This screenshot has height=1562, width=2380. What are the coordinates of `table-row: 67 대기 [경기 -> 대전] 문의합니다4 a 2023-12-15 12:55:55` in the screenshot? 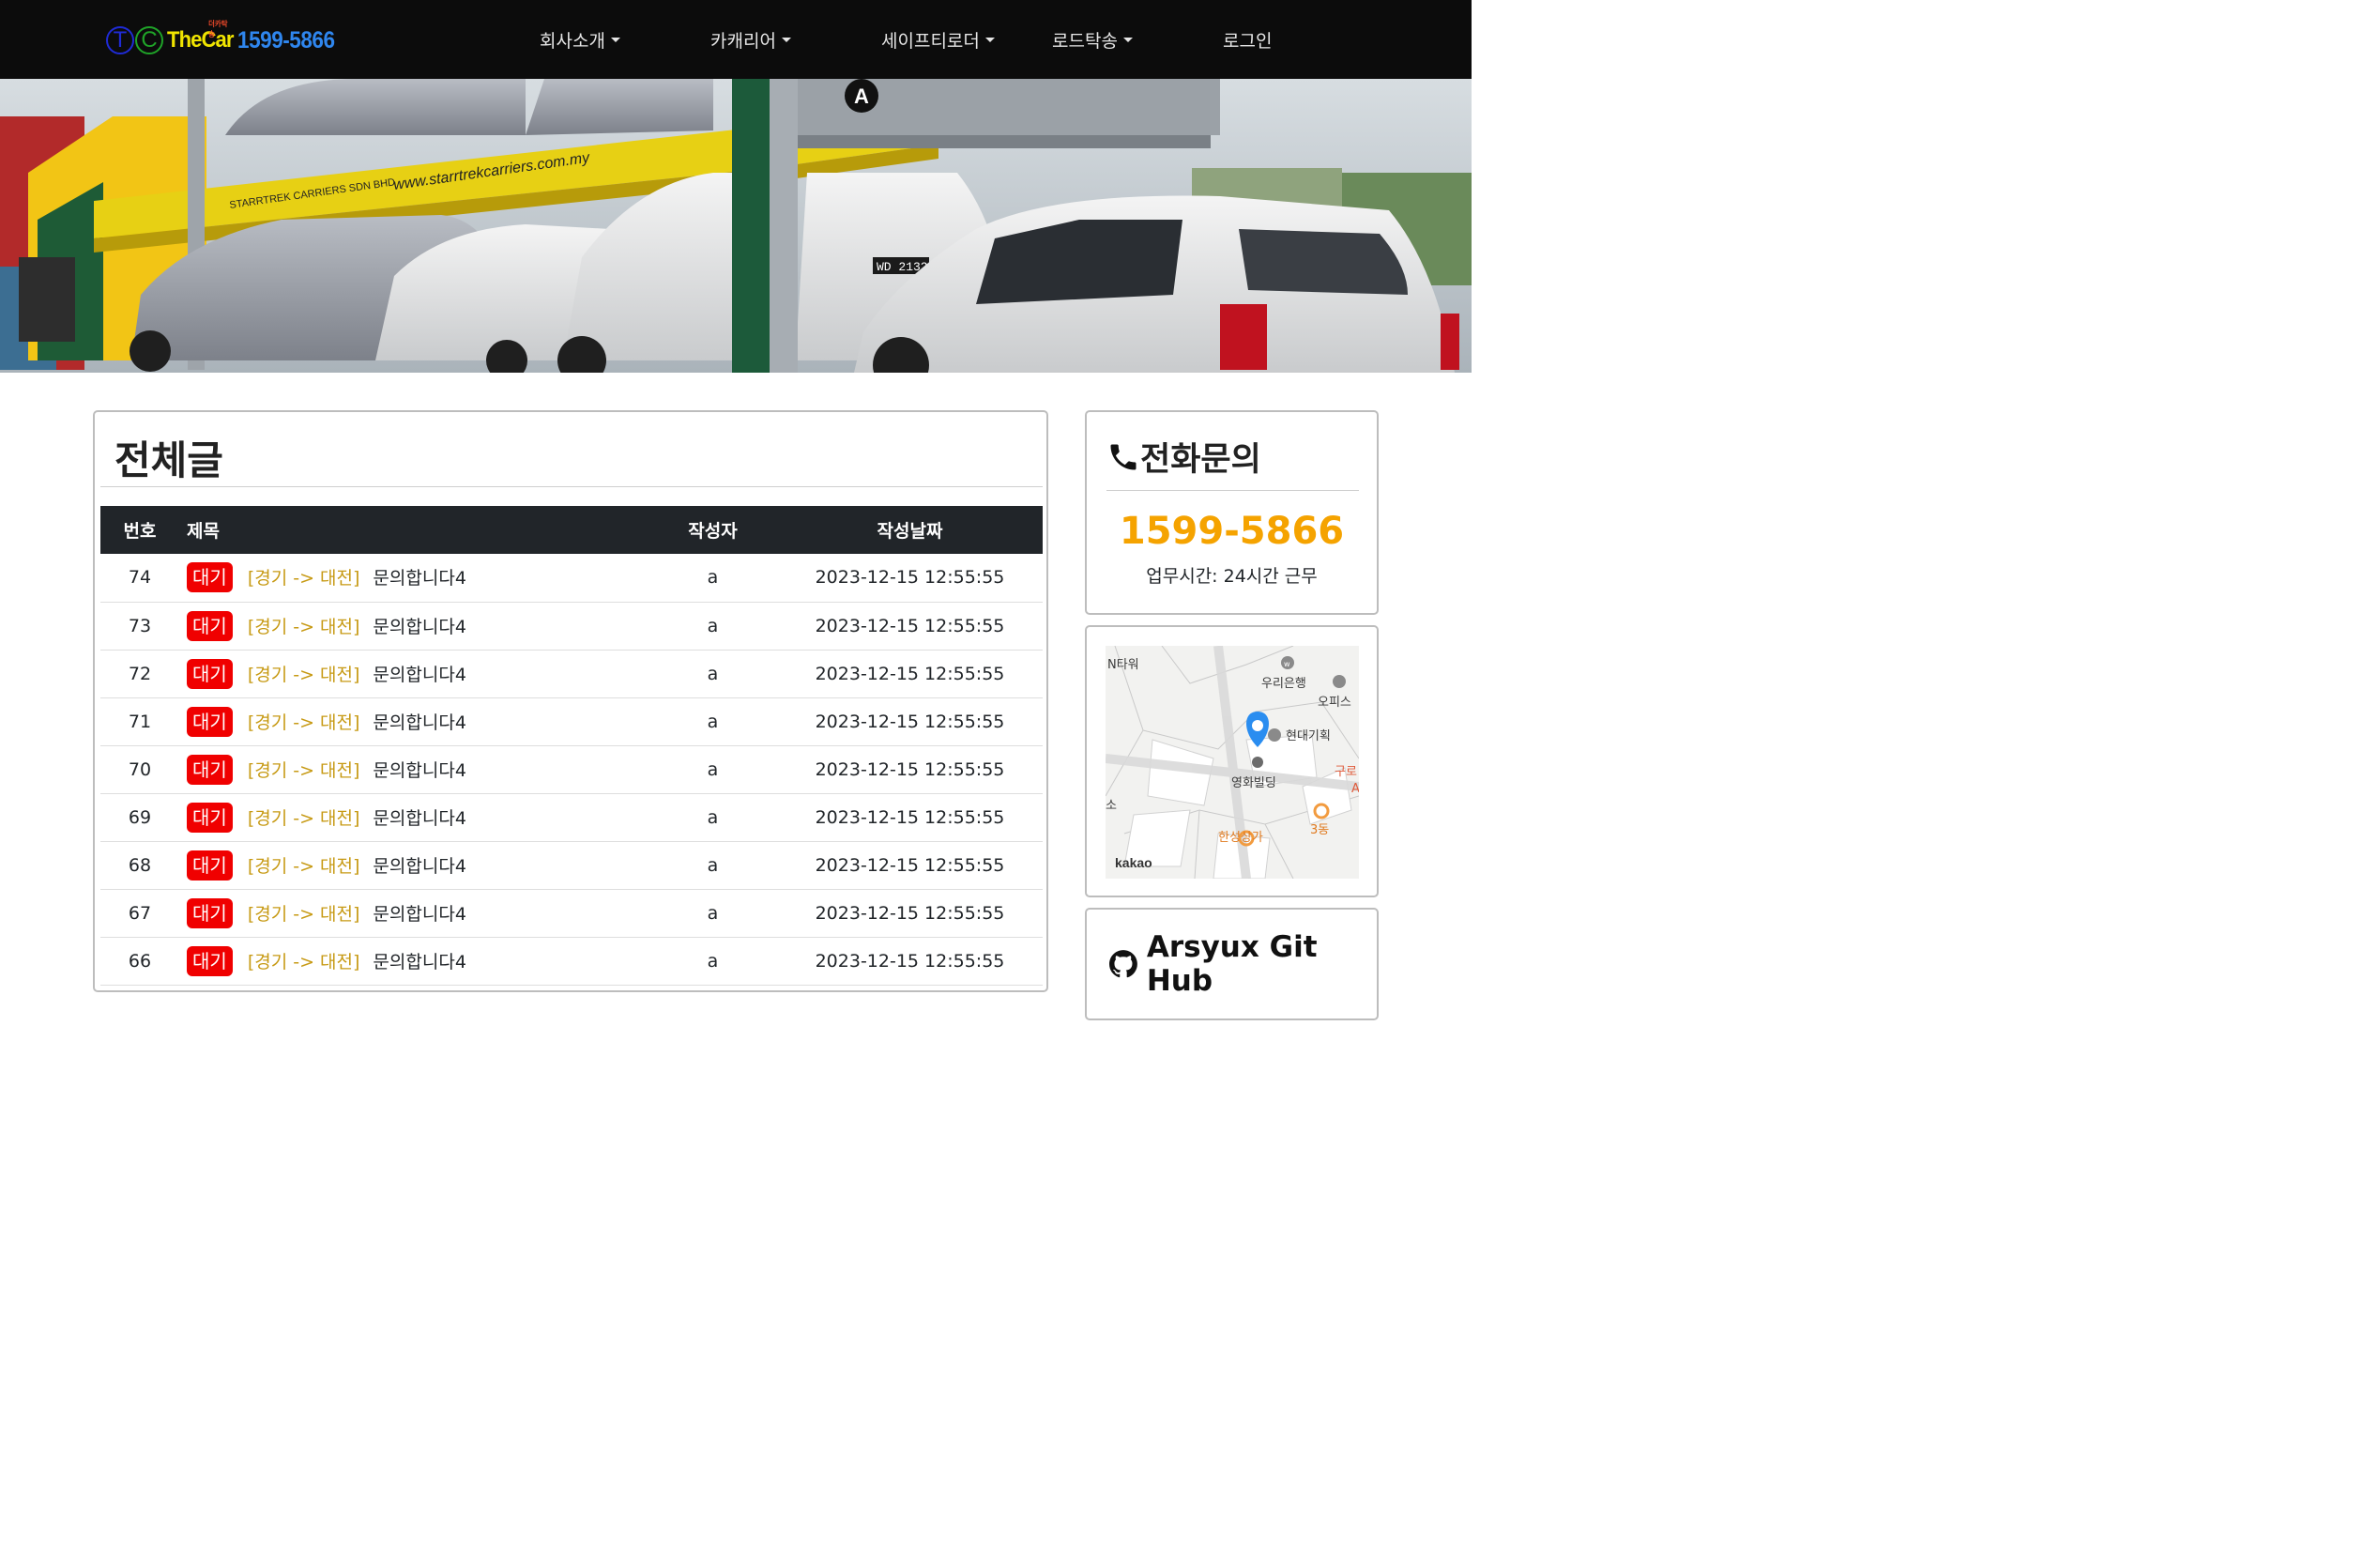 It's located at (571, 913).